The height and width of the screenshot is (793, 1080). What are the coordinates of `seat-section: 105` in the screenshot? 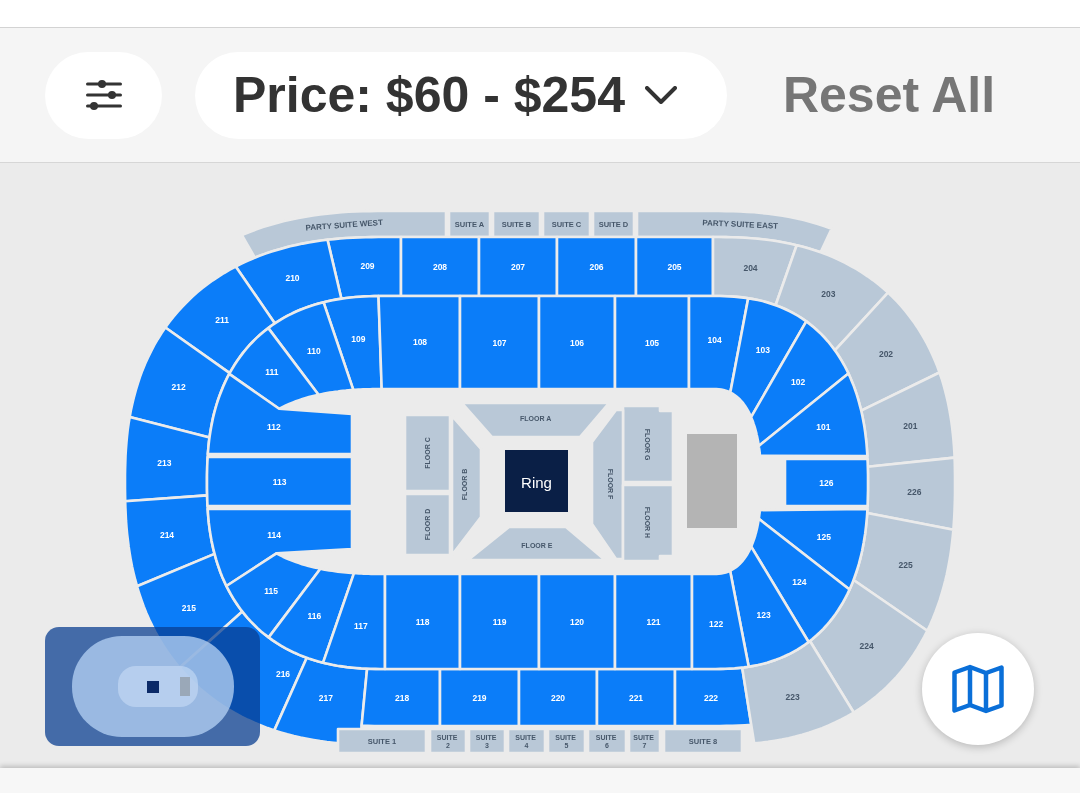 It's located at (652, 342).